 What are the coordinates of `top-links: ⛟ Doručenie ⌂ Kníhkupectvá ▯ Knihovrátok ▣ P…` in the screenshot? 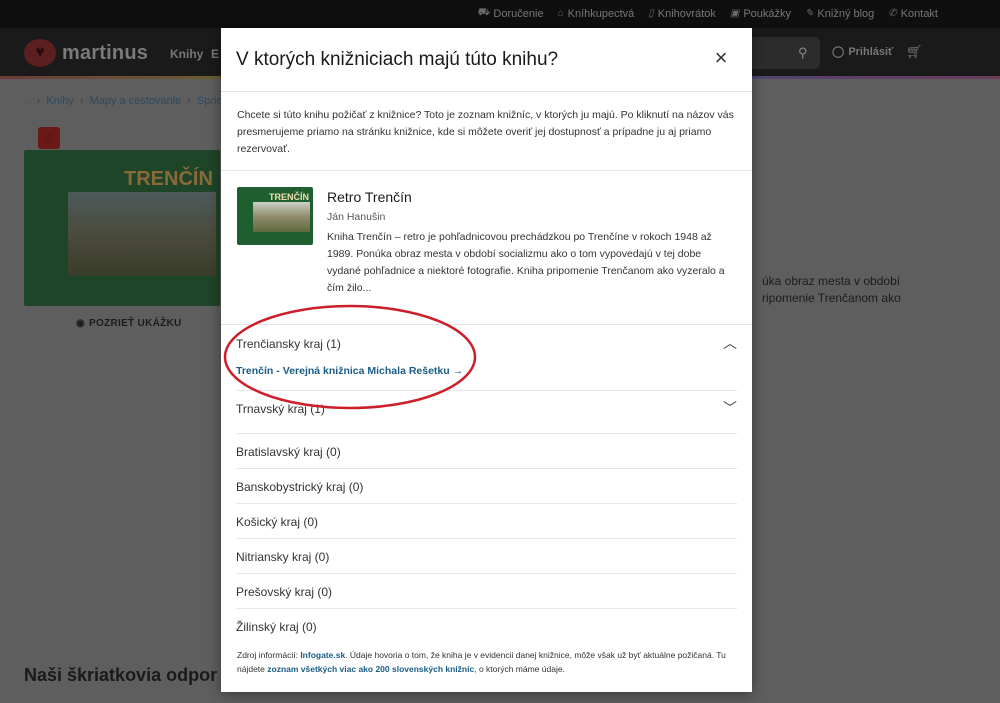 It's located at (707, 13).